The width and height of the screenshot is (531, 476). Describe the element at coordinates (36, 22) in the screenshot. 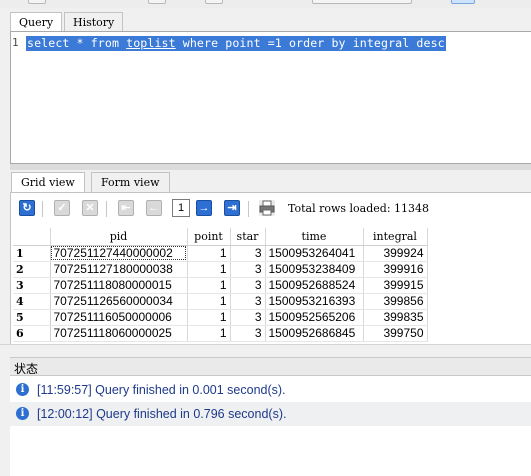

I see `tab-query: Query` at that location.